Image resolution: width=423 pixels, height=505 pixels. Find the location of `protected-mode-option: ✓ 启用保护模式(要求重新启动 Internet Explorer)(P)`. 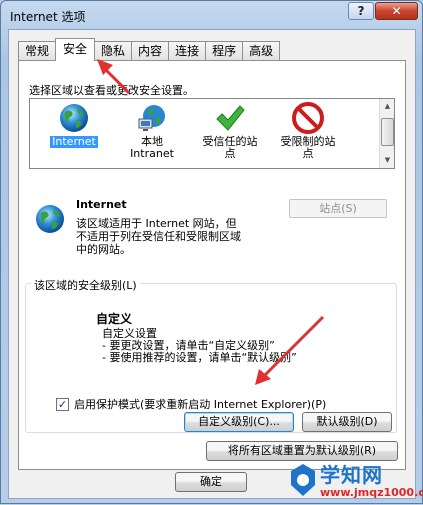

protected-mode-option: ✓ 启用保护模式(要求重新启动 Internet Explorer)(P) is located at coordinates (191, 404).